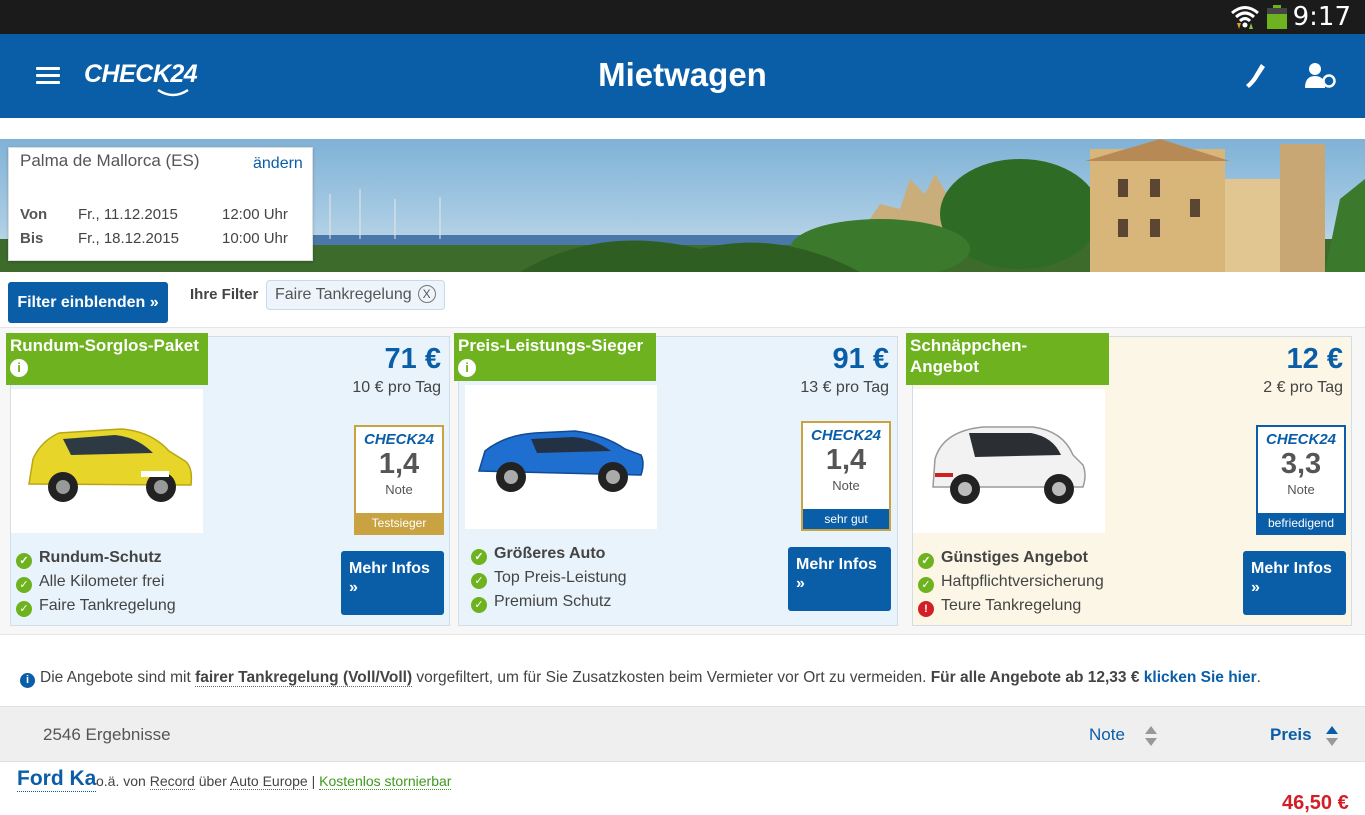 This screenshot has width=1365, height=815. What do you see at coordinates (1277, 17) in the screenshot?
I see `battery-icon` at bounding box center [1277, 17].